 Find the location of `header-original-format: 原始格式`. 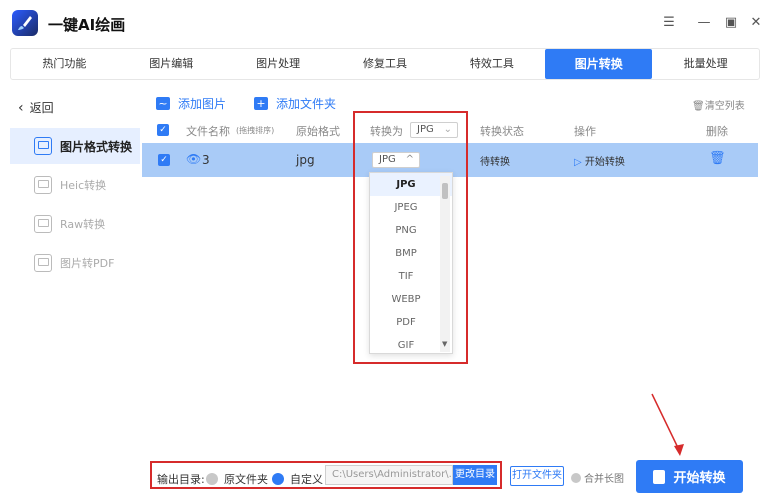

header-original-format: 原始格式 is located at coordinates (318, 131).